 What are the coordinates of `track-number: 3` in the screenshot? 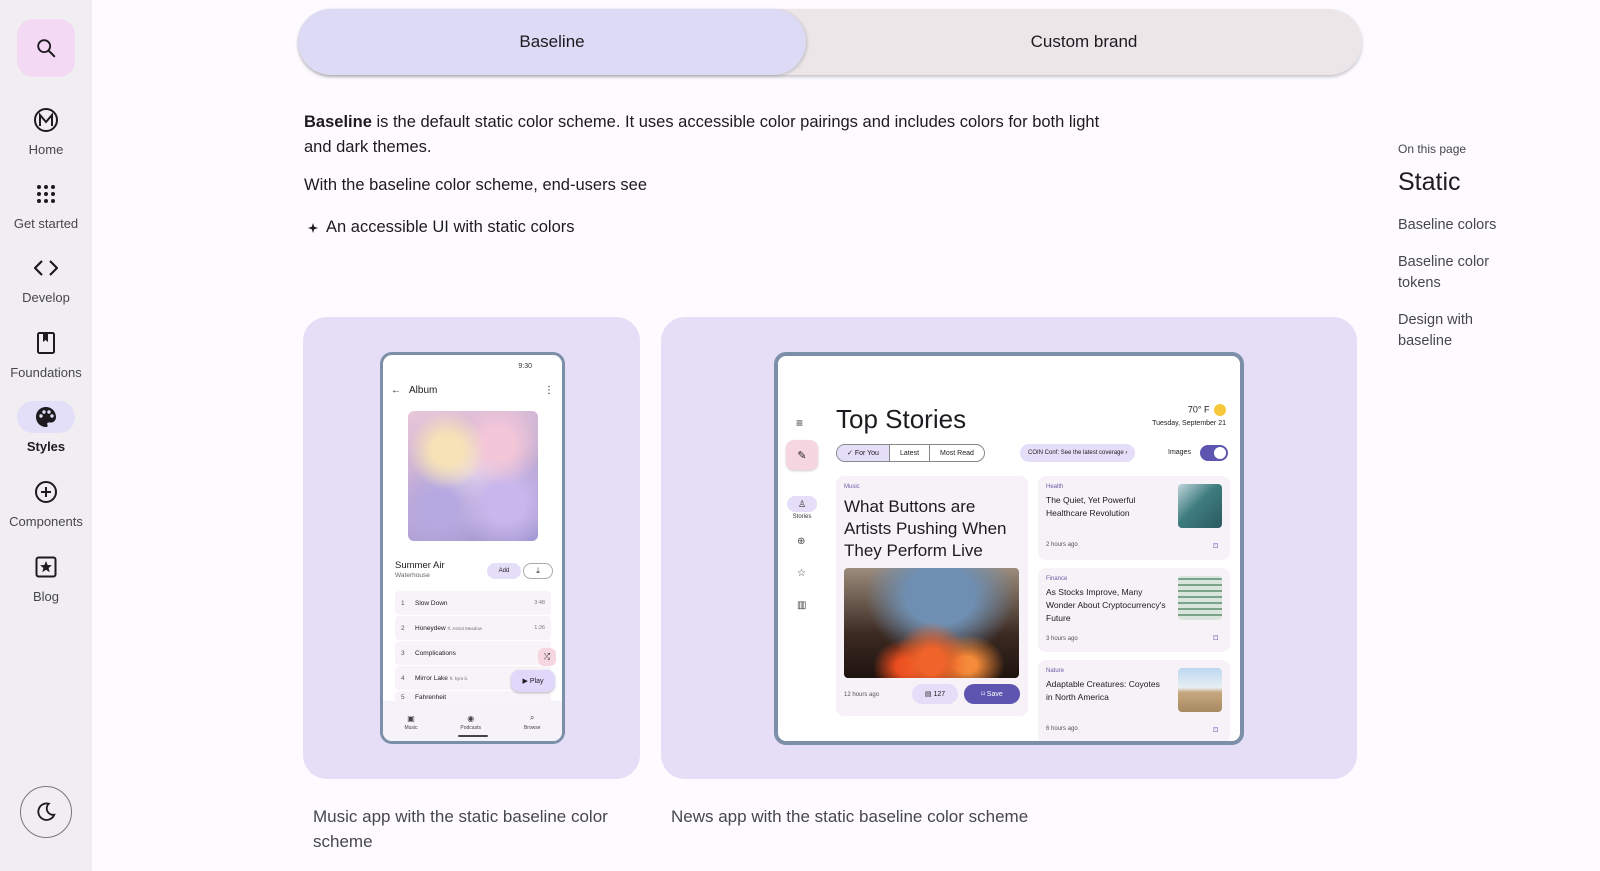 It's located at (403, 653).